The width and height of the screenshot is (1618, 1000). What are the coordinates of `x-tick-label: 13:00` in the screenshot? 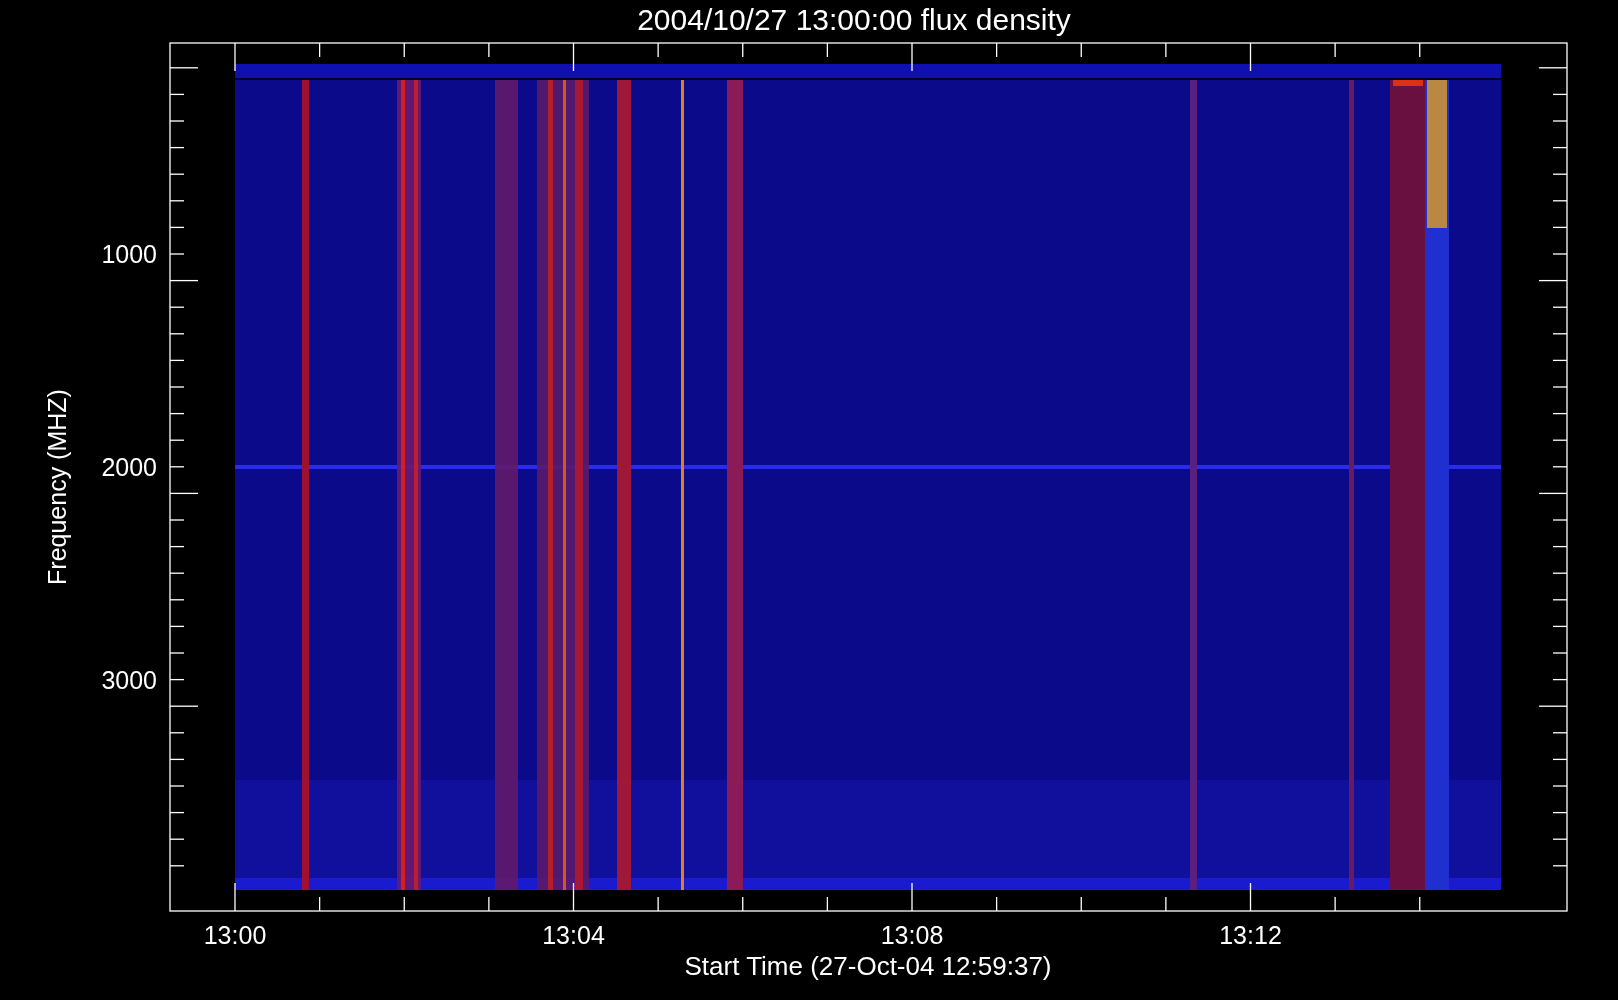 It's located at (235, 935).